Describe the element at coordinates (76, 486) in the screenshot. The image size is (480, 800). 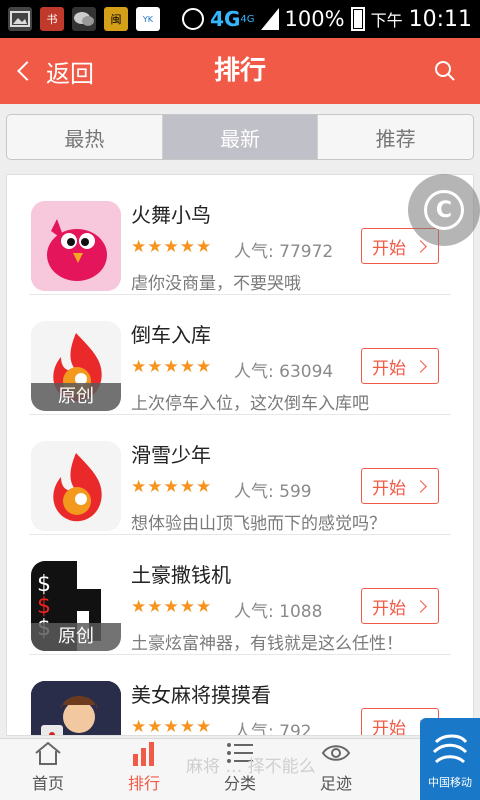
I see `flame-logo-icon` at that location.